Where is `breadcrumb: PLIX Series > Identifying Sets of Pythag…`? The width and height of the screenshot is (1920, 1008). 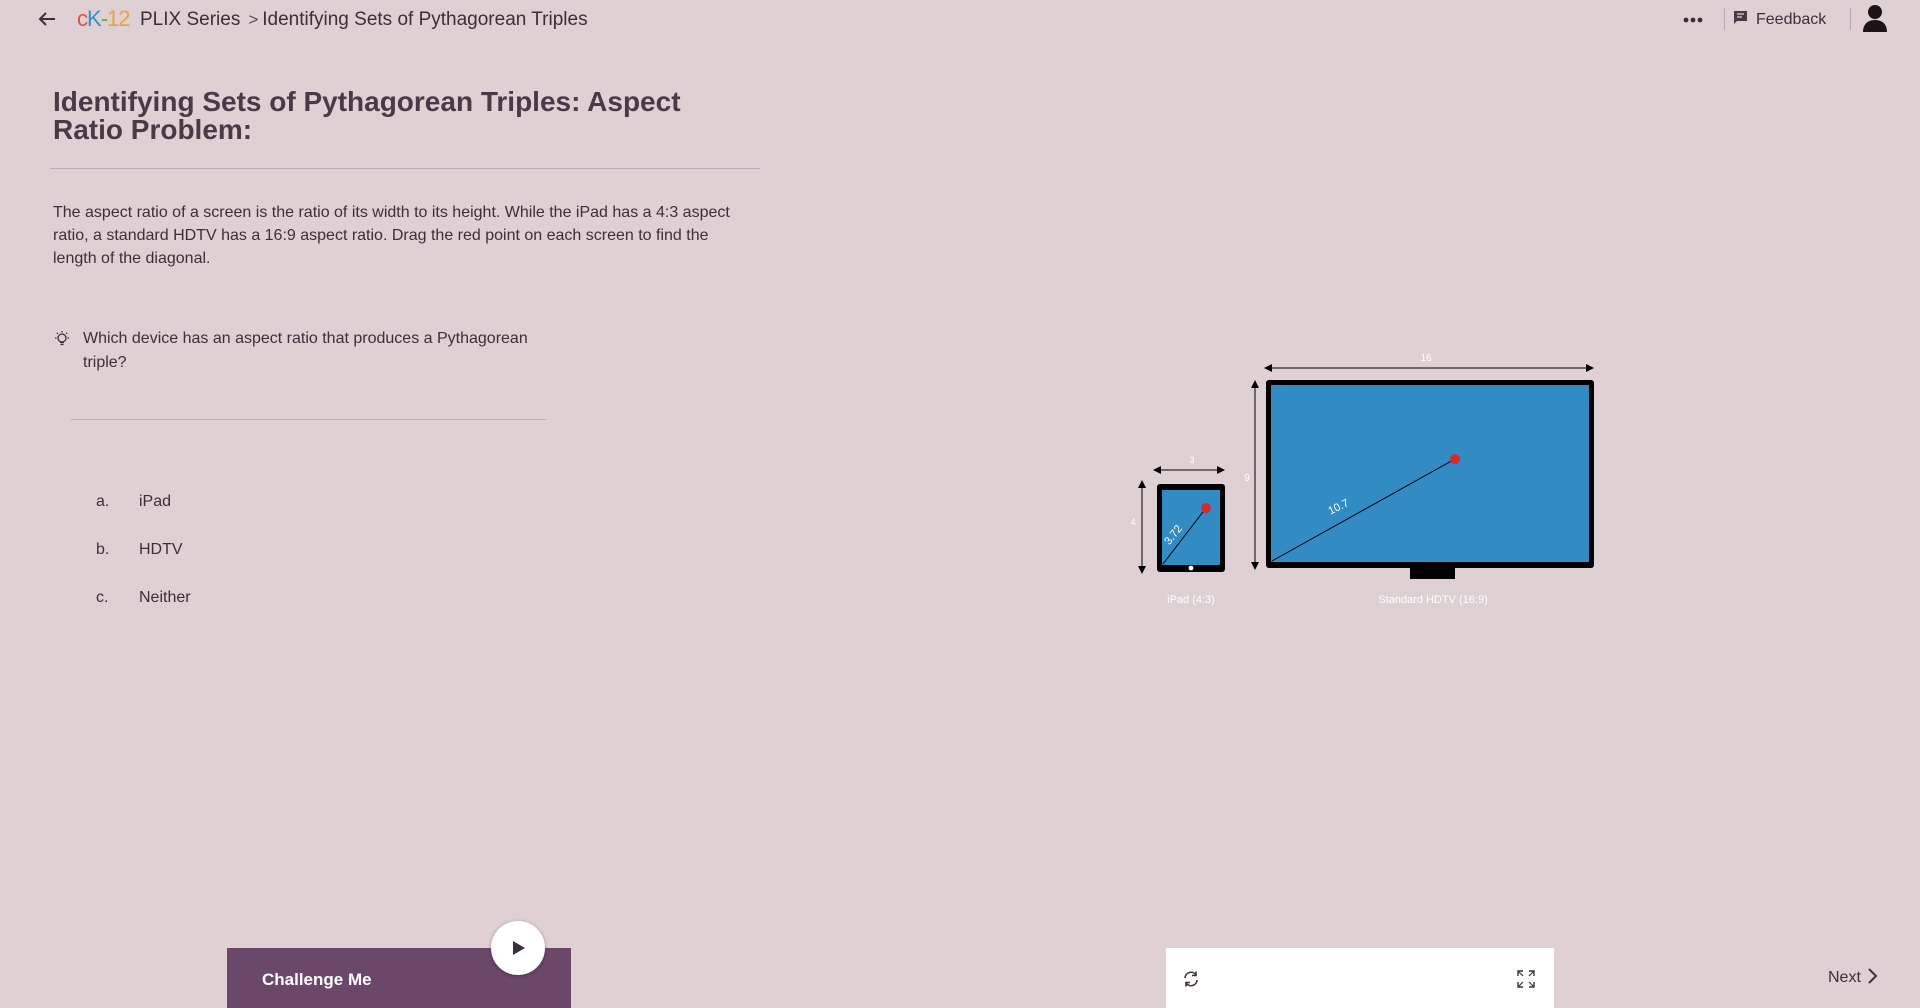 breadcrumb: PLIX Series > Identifying Sets of Pythag… is located at coordinates (364, 20).